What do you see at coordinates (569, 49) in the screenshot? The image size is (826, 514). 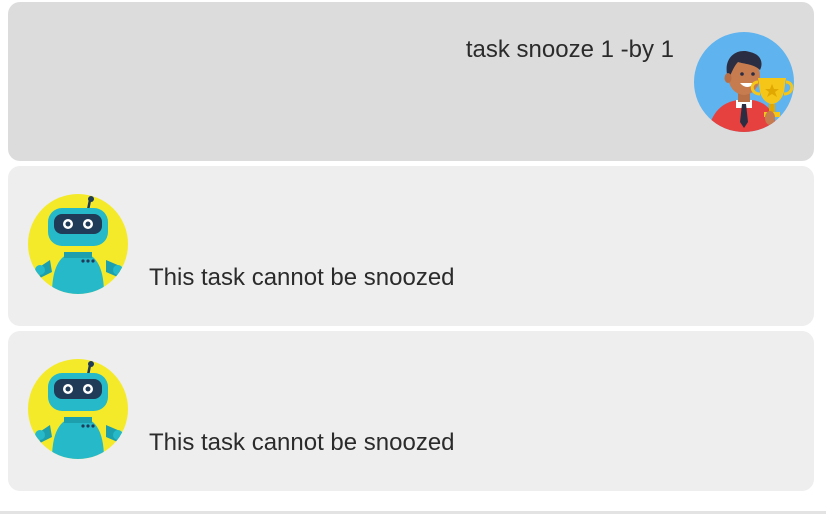 I see `message-text: task snooze 1 -by 1` at bounding box center [569, 49].